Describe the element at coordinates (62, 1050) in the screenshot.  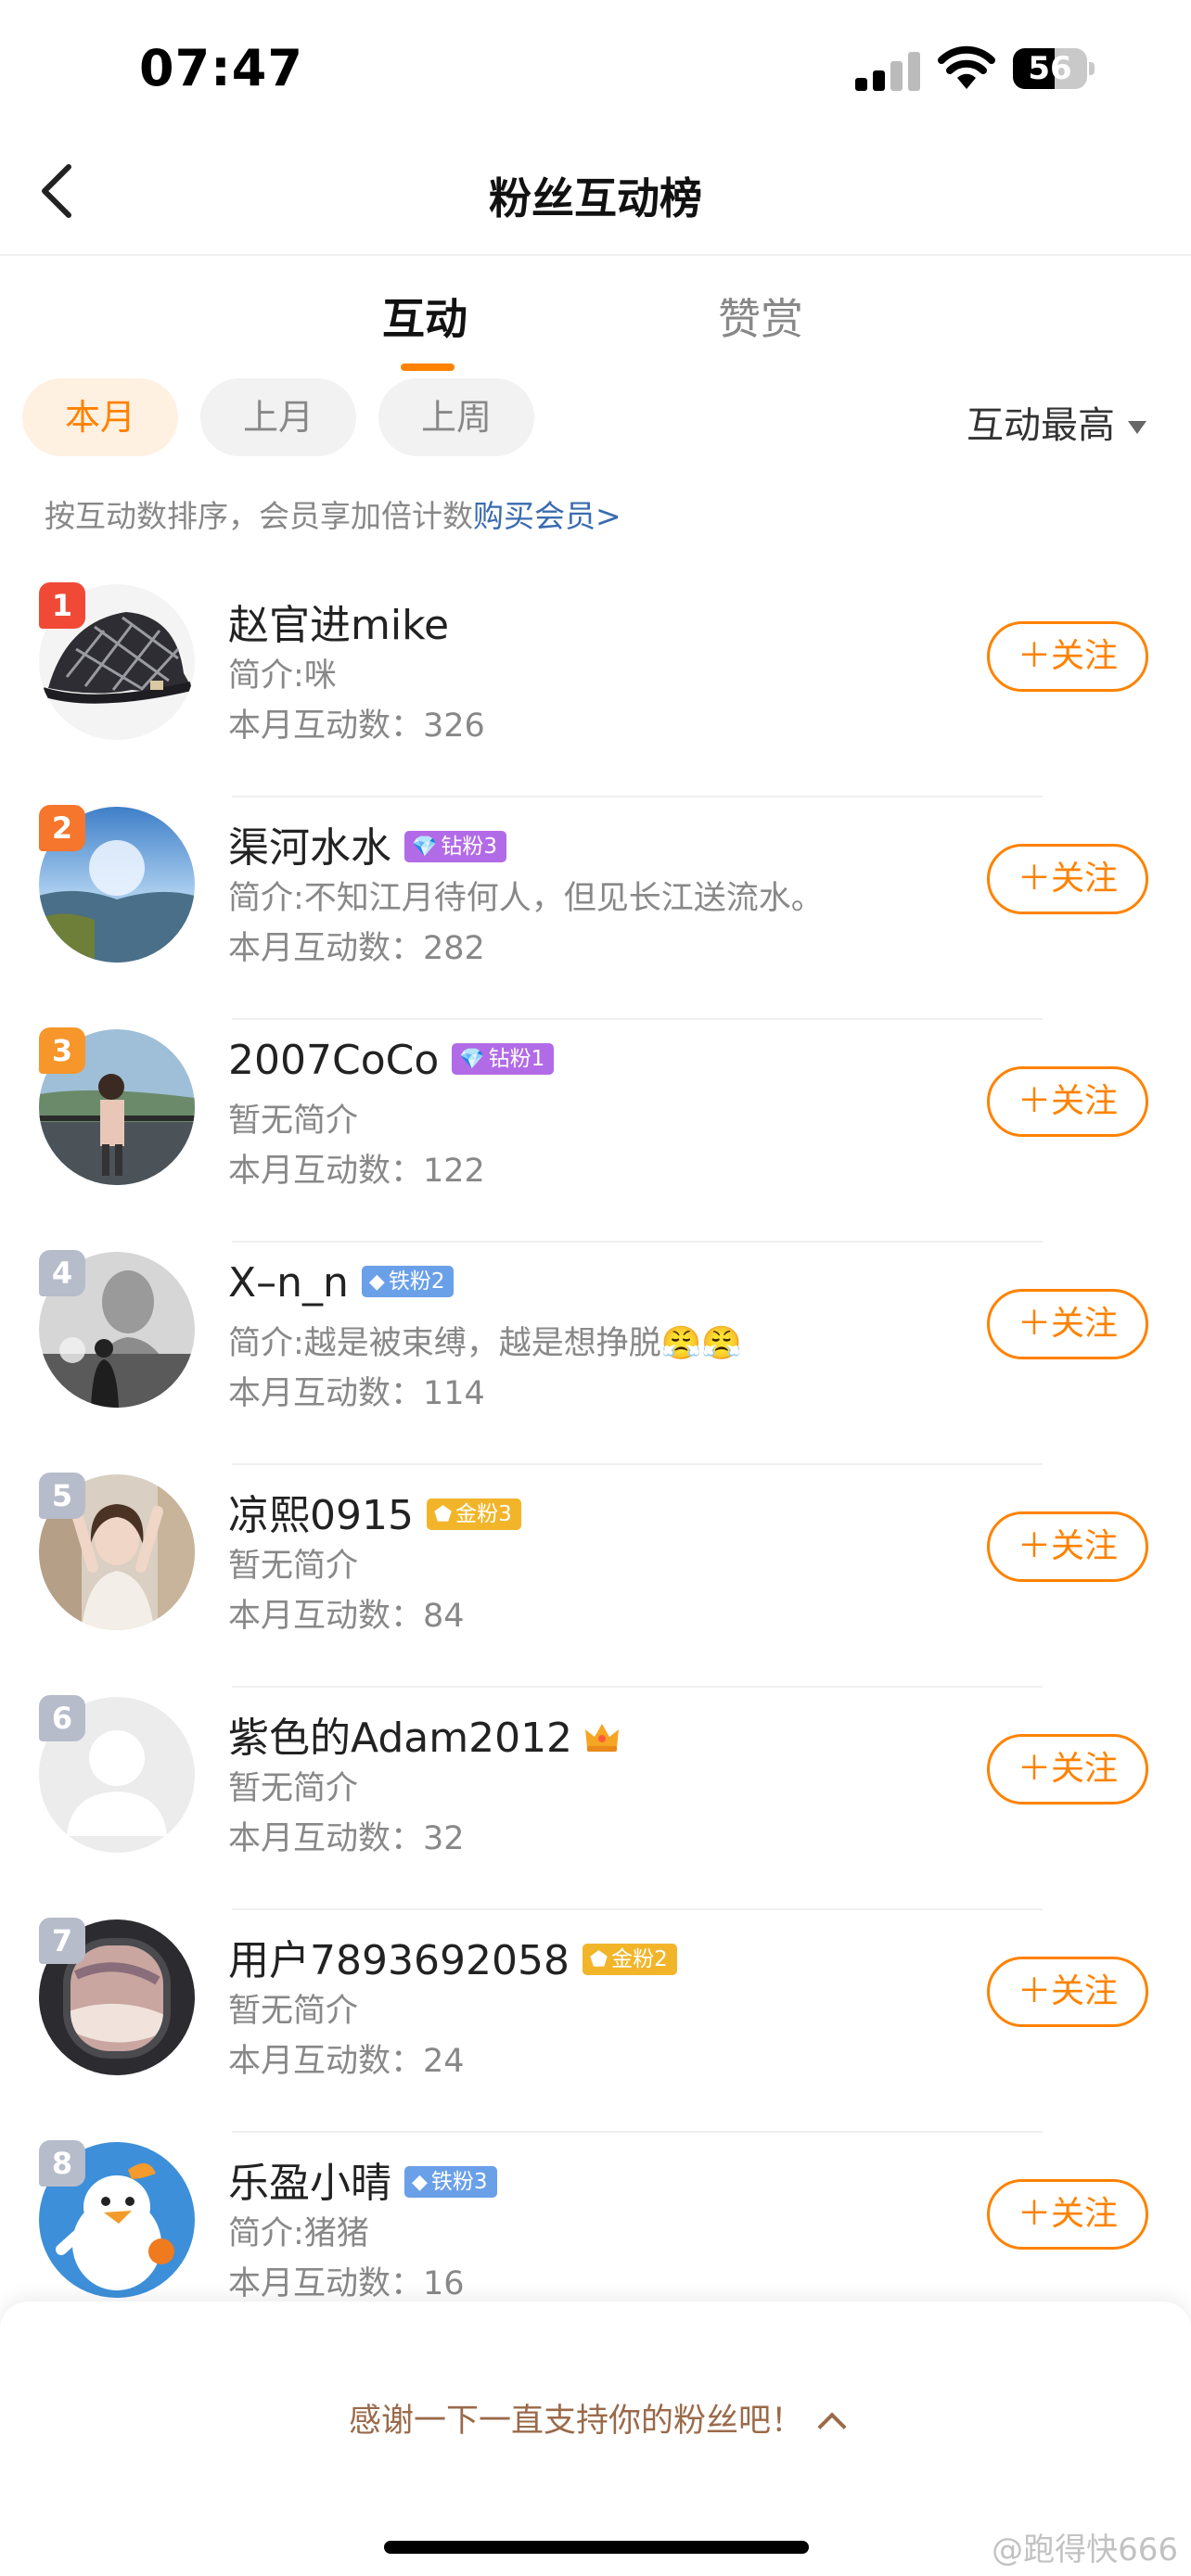
I see `rank-badge: 3` at that location.